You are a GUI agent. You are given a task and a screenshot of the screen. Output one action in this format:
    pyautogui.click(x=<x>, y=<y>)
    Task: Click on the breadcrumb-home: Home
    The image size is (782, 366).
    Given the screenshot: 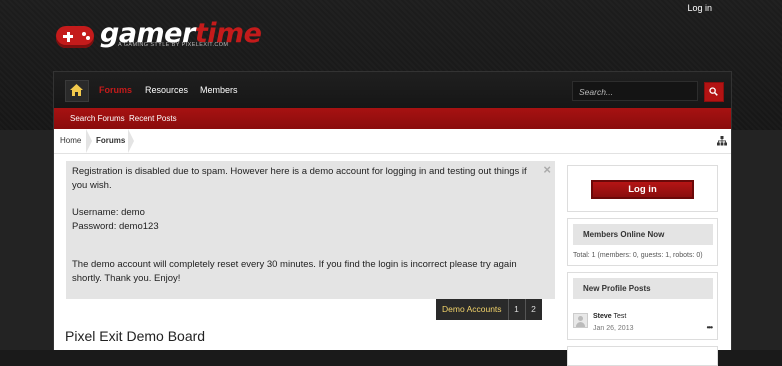 What is the action you would take?
    pyautogui.click(x=70, y=141)
    